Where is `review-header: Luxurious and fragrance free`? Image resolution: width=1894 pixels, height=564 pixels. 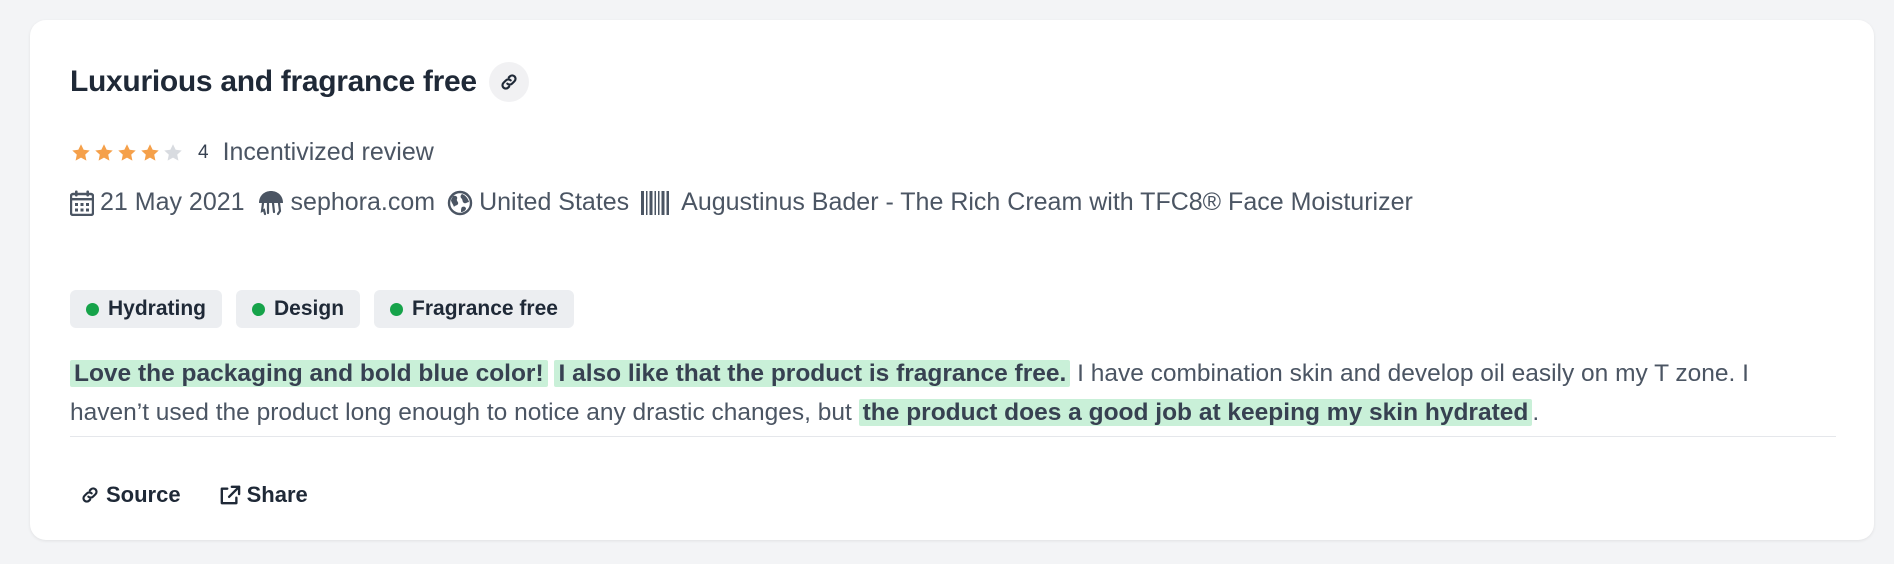 review-header: Luxurious and fragrance free is located at coordinates (299, 82).